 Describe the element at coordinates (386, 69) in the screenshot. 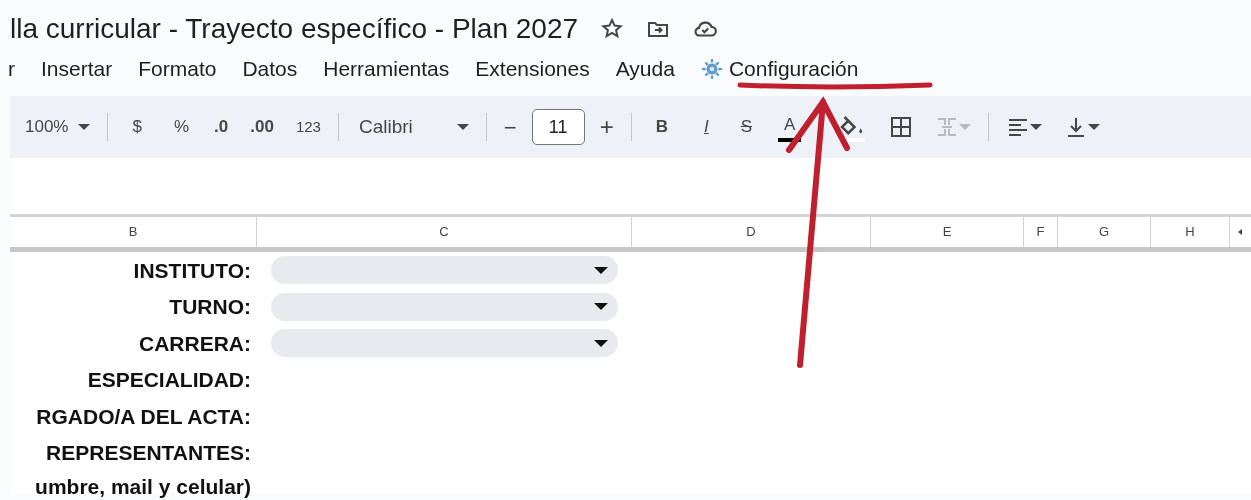

I see `menu-item: Herramientas` at that location.